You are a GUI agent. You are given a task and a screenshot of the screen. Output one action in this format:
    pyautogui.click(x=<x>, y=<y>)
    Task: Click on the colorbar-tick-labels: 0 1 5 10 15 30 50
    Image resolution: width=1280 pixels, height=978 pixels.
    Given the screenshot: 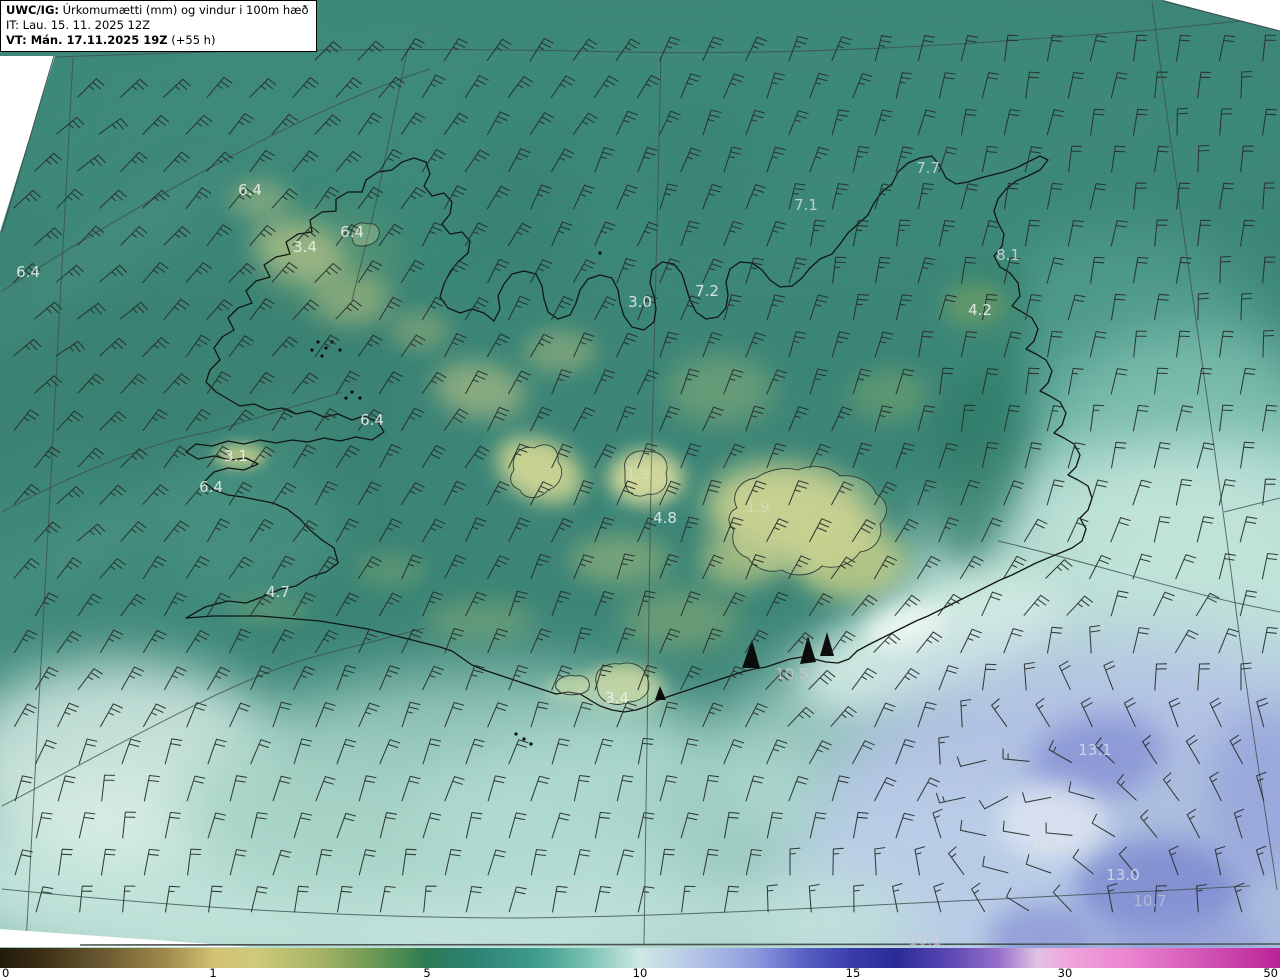 What is the action you would take?
    pyautogui.click(x=640, y=972)
    